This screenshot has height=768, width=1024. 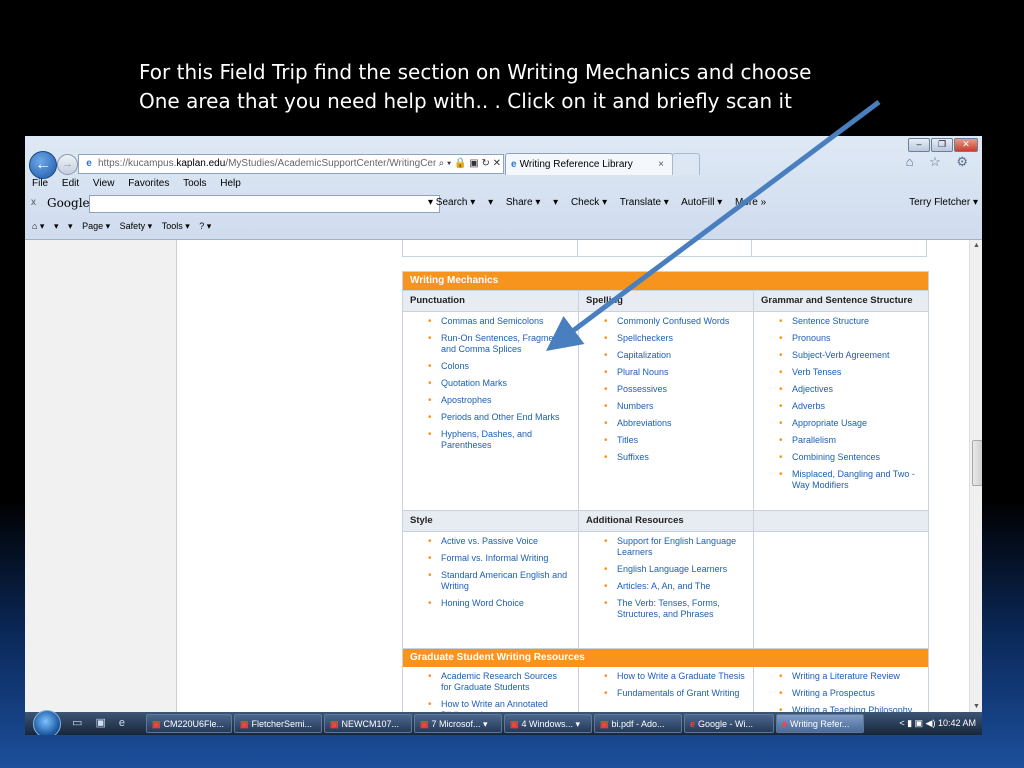 What do you see at coordinates (503, 603) in the screenshot?
I see `resource-link: Honing Word Choice` at bounding box center [503, 603].